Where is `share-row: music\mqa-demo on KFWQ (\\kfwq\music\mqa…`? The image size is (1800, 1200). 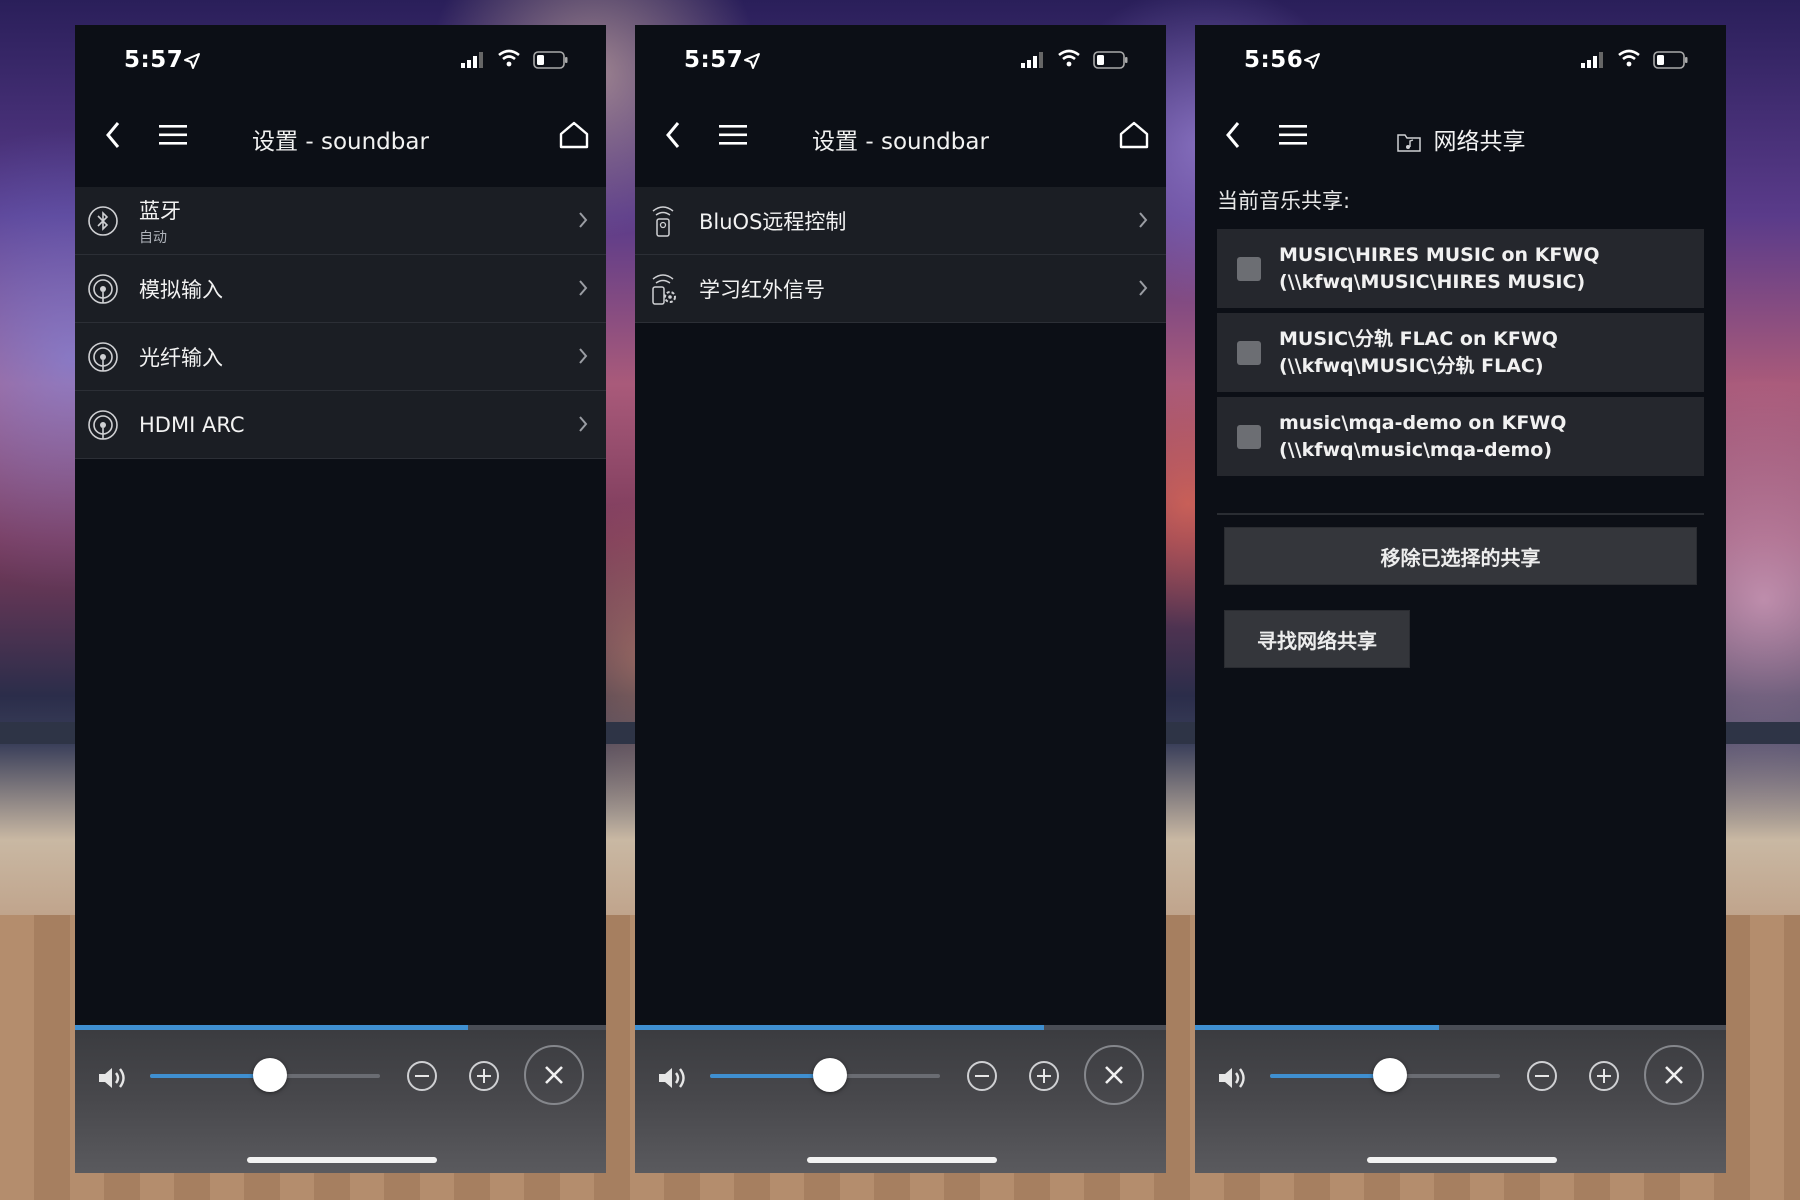 share-row: music\mqa-demo on KFWQ (\\kfwq\music\mqa… is located at coordinates (1460, 435).